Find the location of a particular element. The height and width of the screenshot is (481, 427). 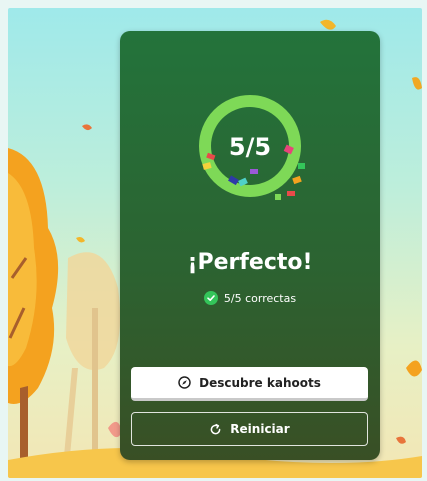

restart-icon is located at coordinates (215, 429).